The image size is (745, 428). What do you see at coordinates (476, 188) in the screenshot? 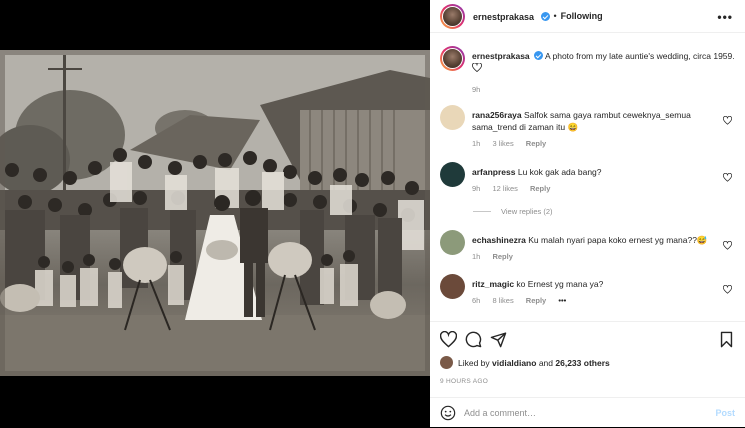
I see `comment-time: 9h` at bounding box center [476, 188].